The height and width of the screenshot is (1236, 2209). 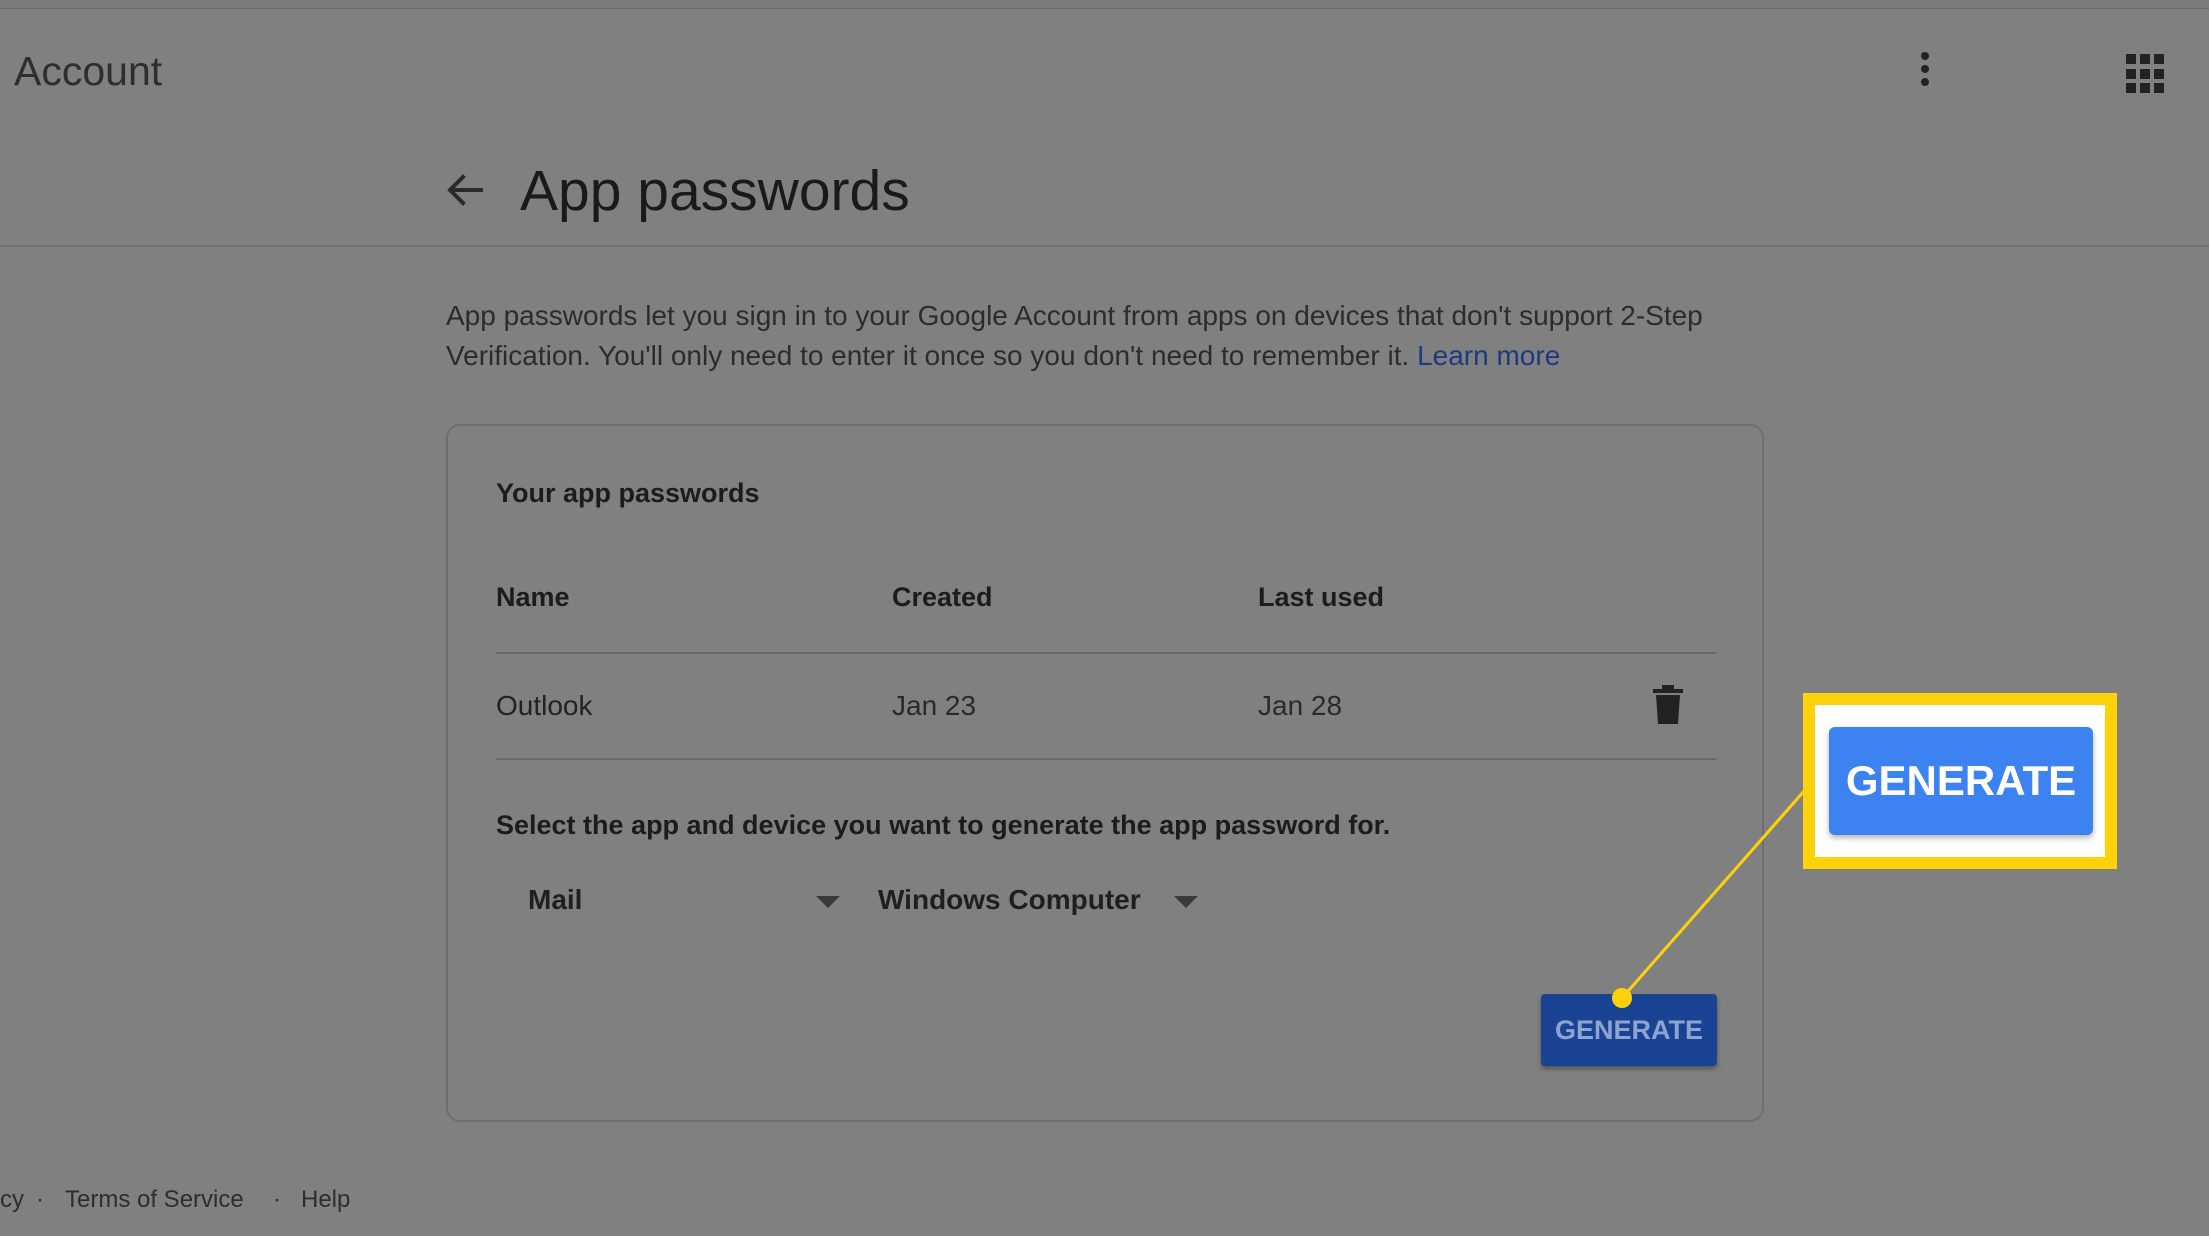 What do you see at coordinates (325, 1200) in the screenshot?
I see `footer-help-link: Help` at bounding box center [325, 1200].